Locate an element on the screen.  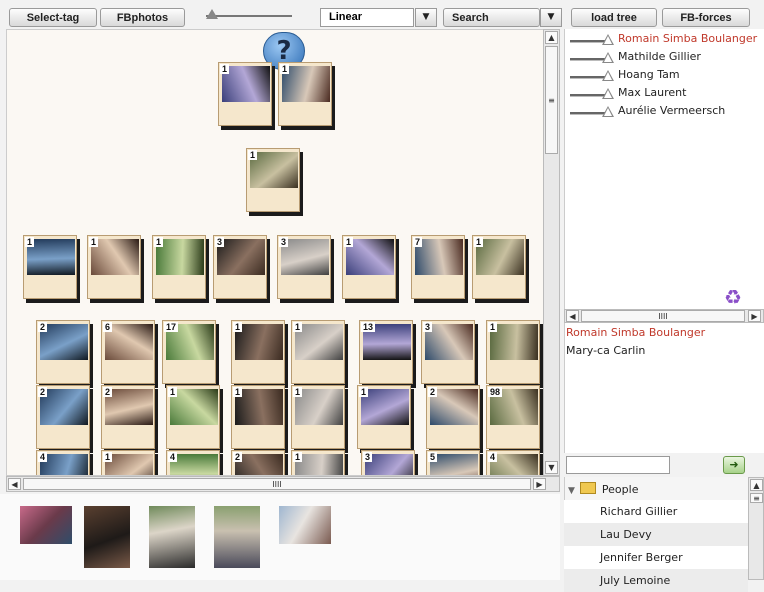
photo-group-node: 5 is located at coordinates (453, 462).